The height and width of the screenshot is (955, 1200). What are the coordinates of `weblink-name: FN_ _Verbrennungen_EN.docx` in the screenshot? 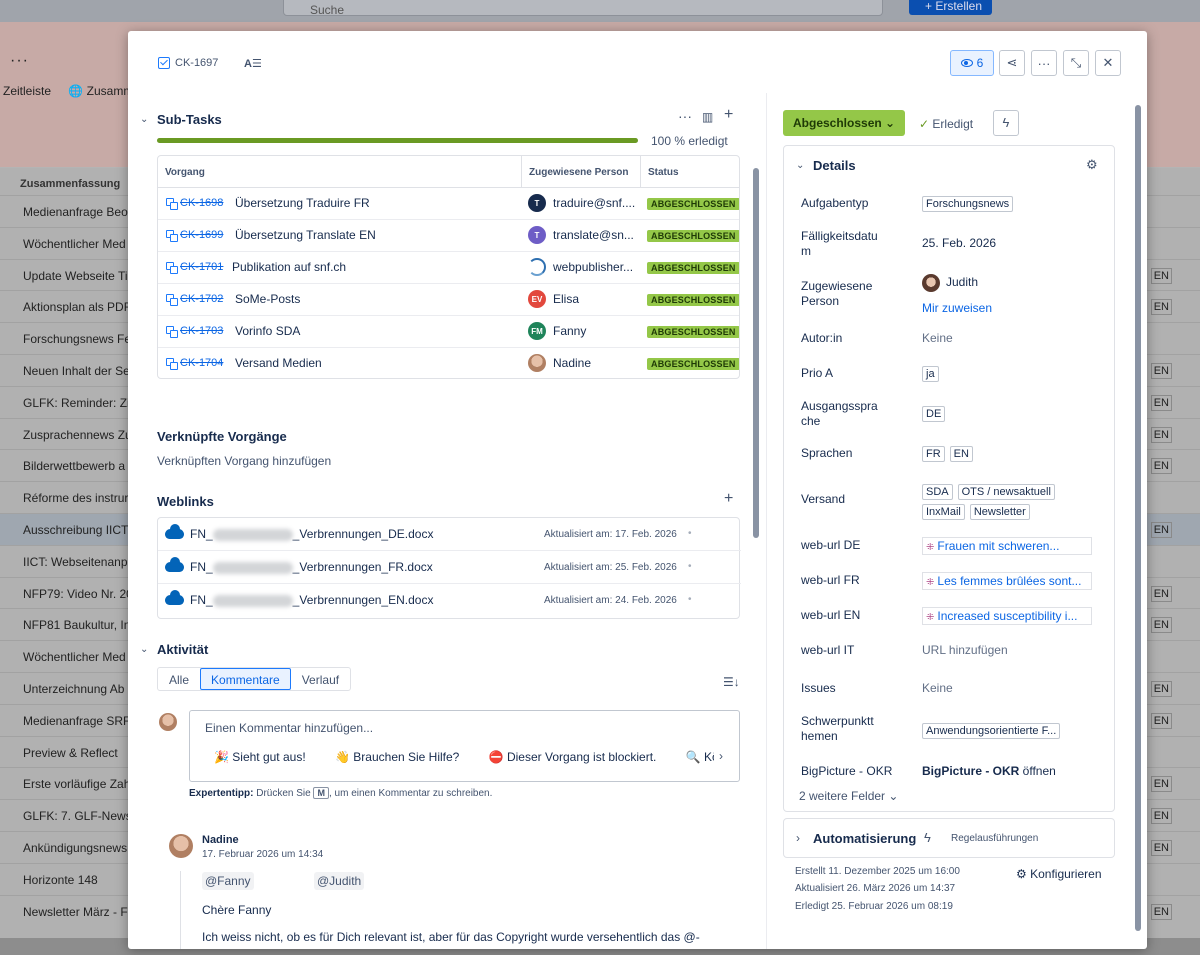 It's located at (311, 600).